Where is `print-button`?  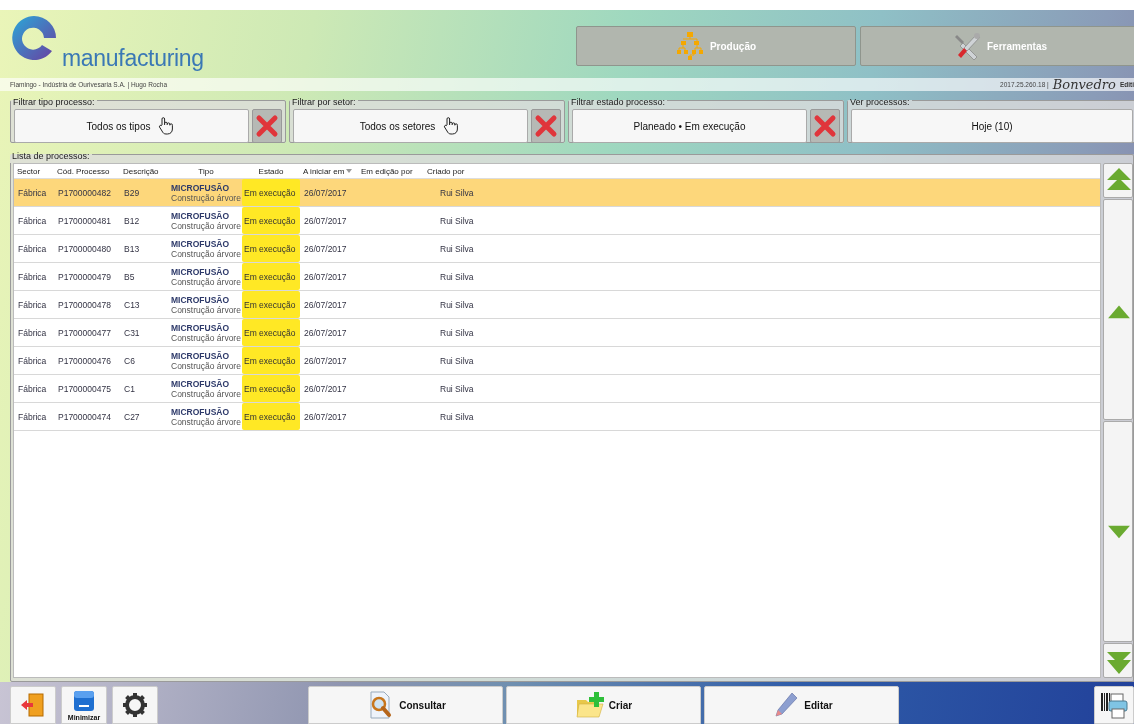
print-button is located at coordinates (1114, 705).